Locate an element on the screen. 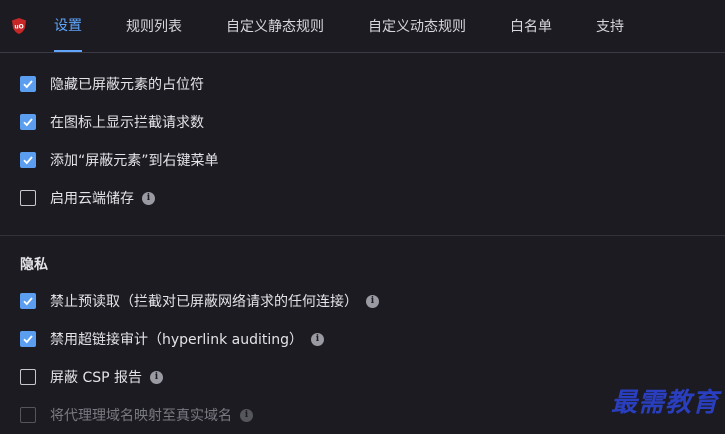 The height and width of the screenshot is (434, 725). option-show-icon-badge: 在图标上显示拦截请求数 is located at coordinates (362, 122).